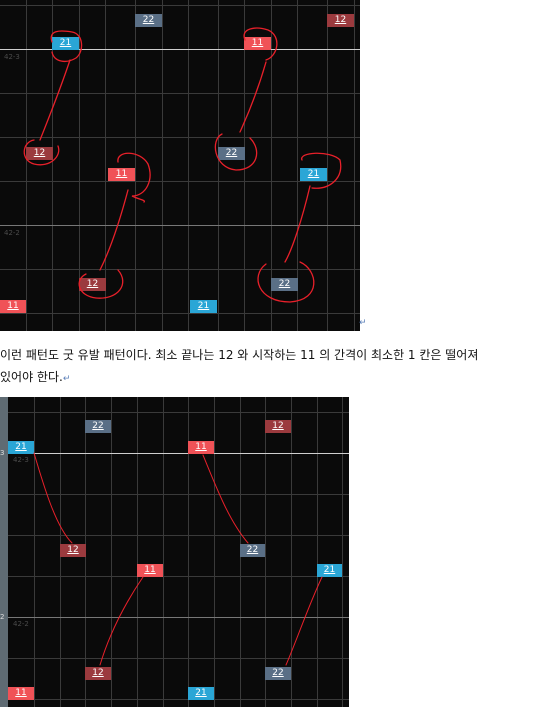  What do you see at coordinates (4, 552) in the screenshot?
I see `side-strip` at bounding box center [4, 552].